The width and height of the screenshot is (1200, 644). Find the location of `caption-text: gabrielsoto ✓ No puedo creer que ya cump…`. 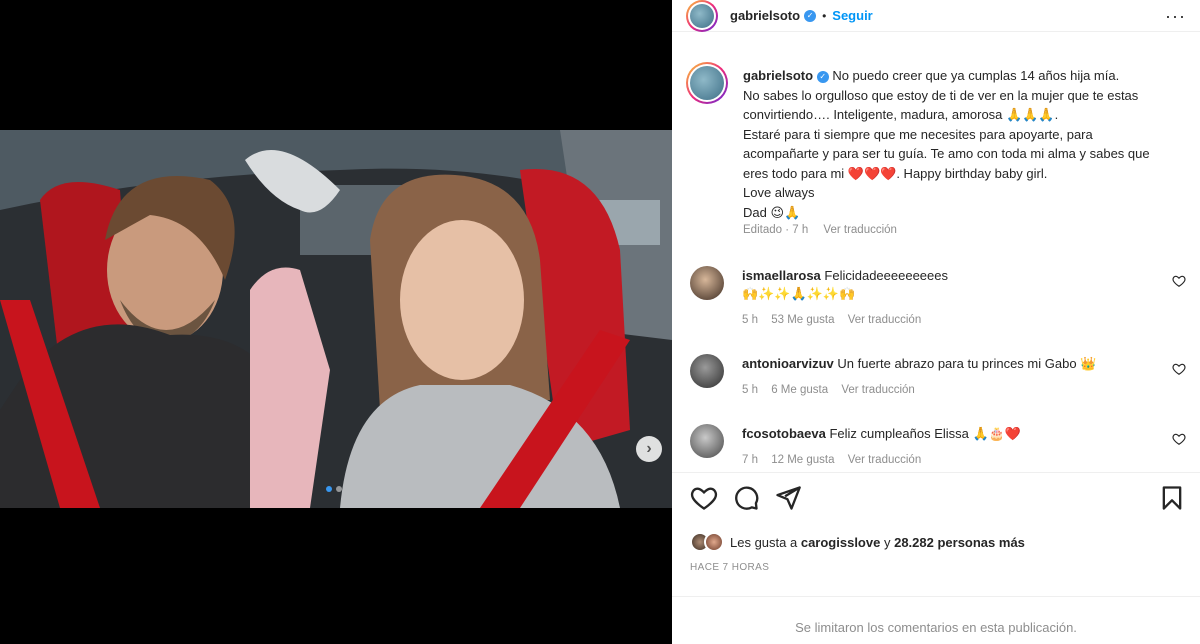

caption-text: gabrielsoto ✓ No puedo creer que ya cump… is located at coordinates (953, 144).